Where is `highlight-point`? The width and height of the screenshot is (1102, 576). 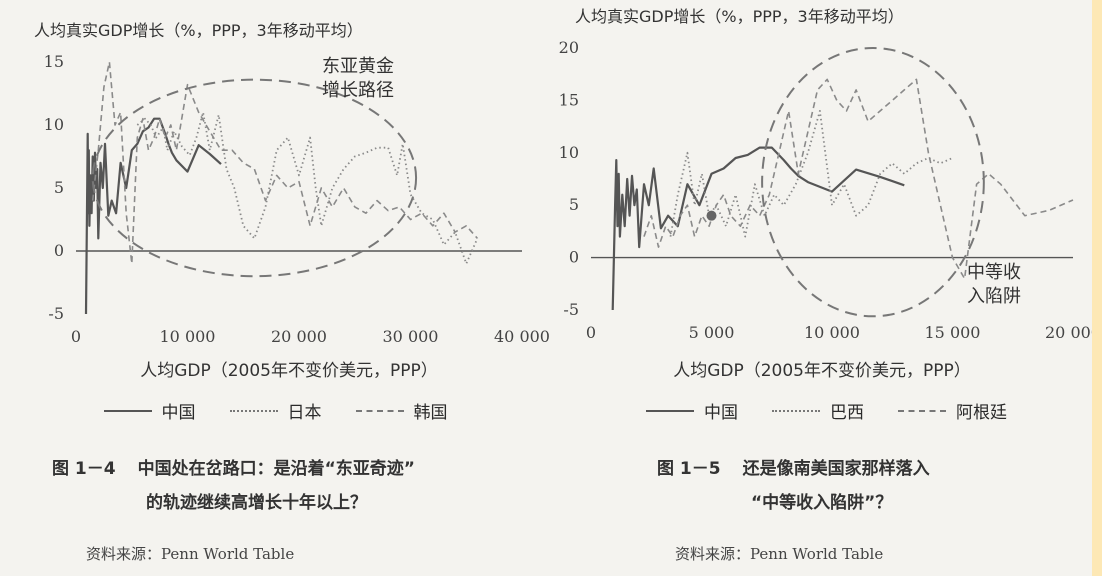 highlight-point is located at coordinates (711, 215).